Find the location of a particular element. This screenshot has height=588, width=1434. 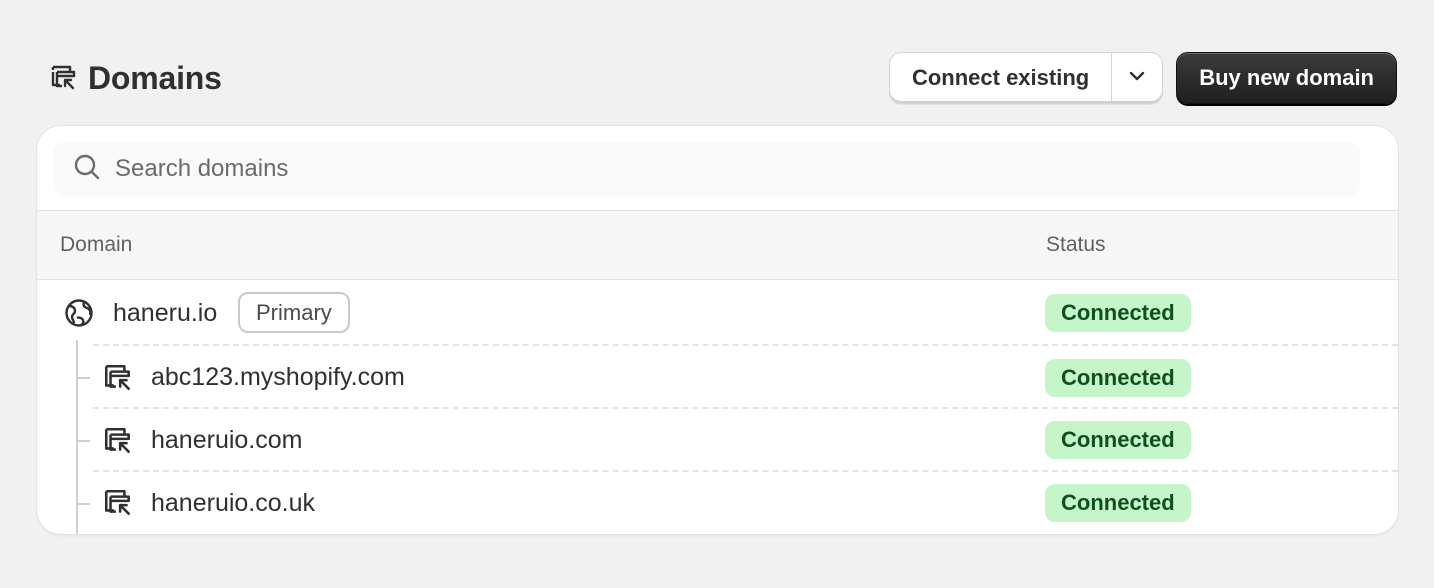

page-header: Domains Connect existing Buy new domain is located at coordinates (722, 78).